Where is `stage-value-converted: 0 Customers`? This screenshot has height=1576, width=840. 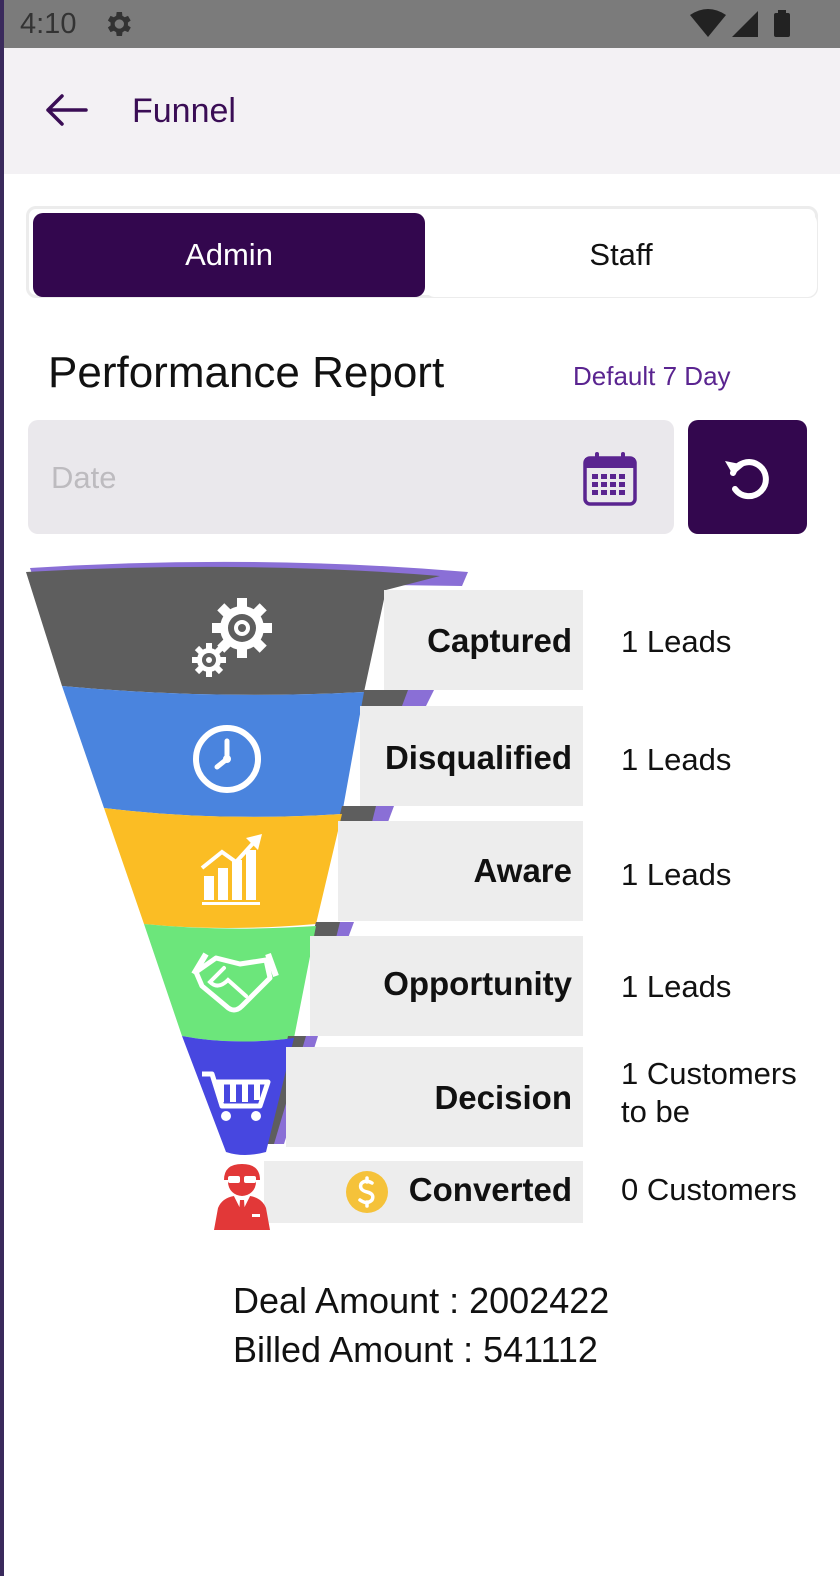
stage-value-converted: 0 Customers is located at coordinates (709, 1189).